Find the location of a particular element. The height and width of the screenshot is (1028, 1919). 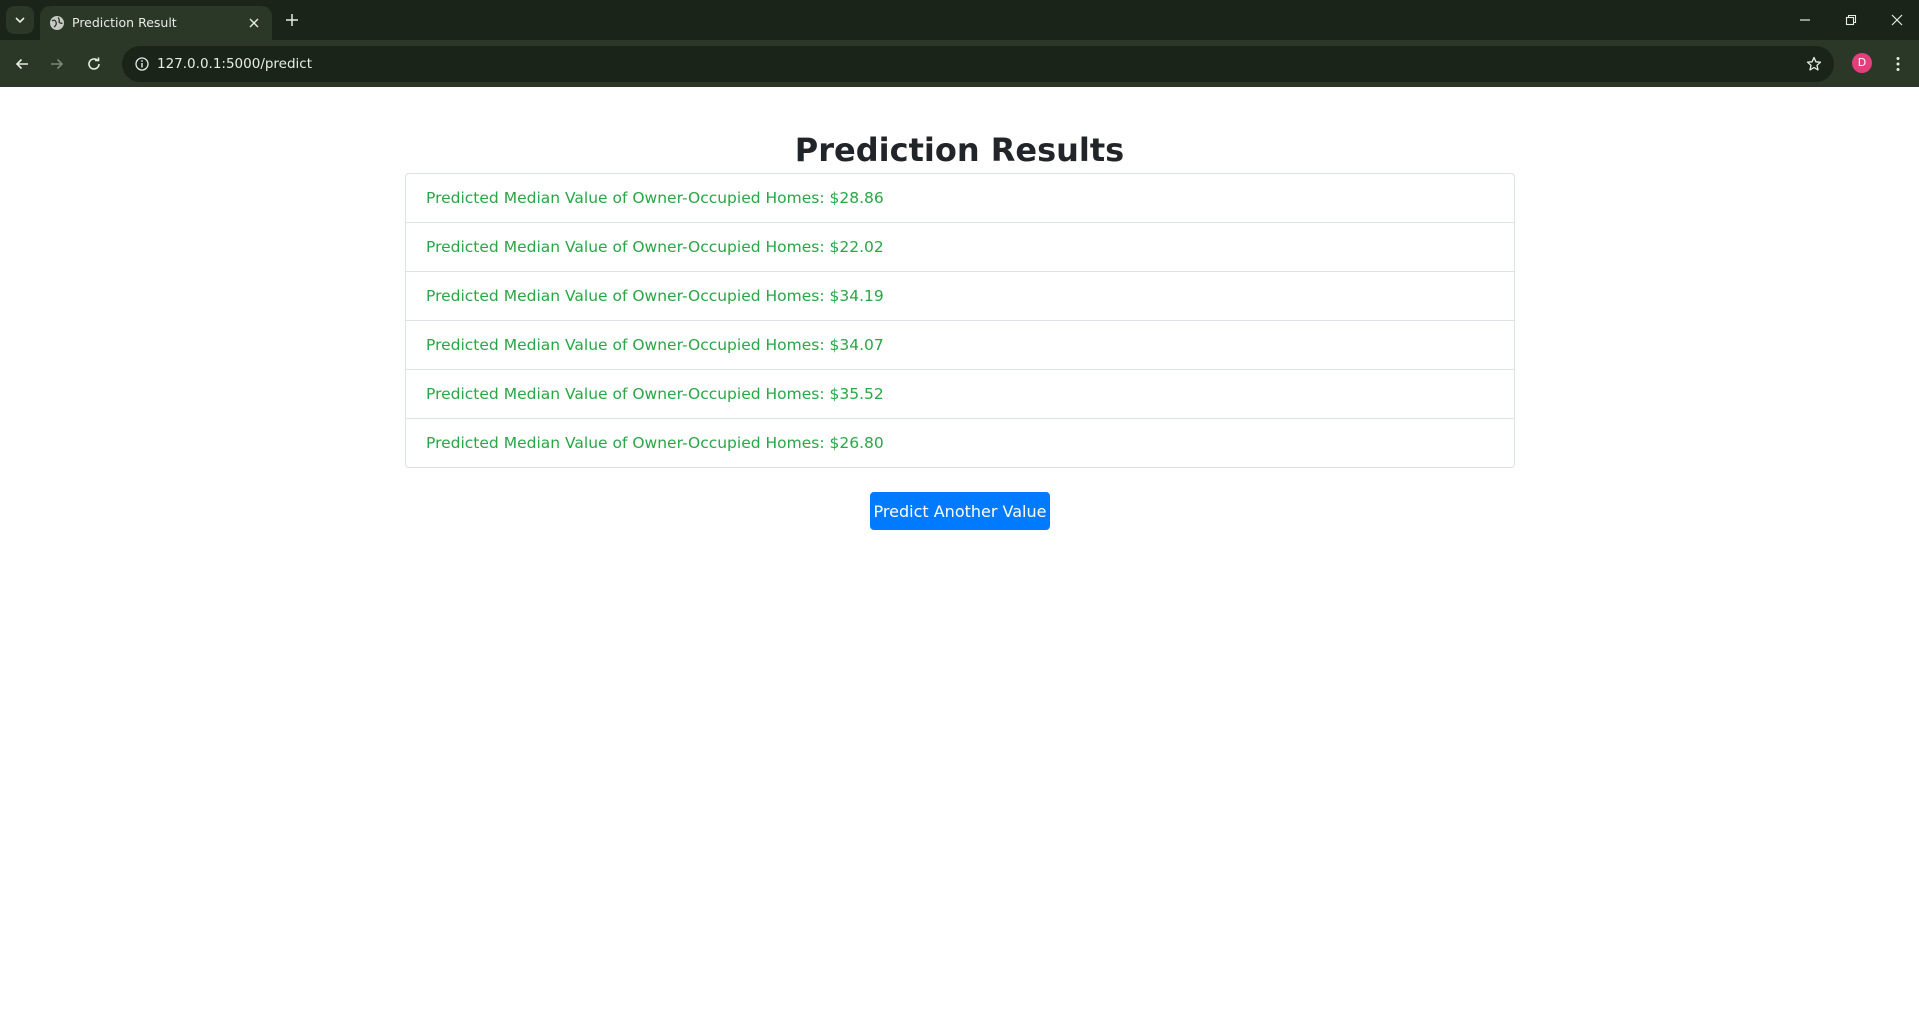

close-icon is located at coordinates (254, 23).